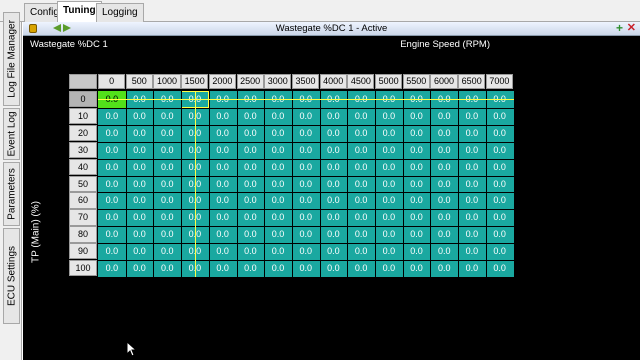 This screenshot has width=640, height=360. What do you see at coordinates (11, 194) in the screenshot?
I see `side-tab-parameters: Parameters` at bounding box center [11, 194].